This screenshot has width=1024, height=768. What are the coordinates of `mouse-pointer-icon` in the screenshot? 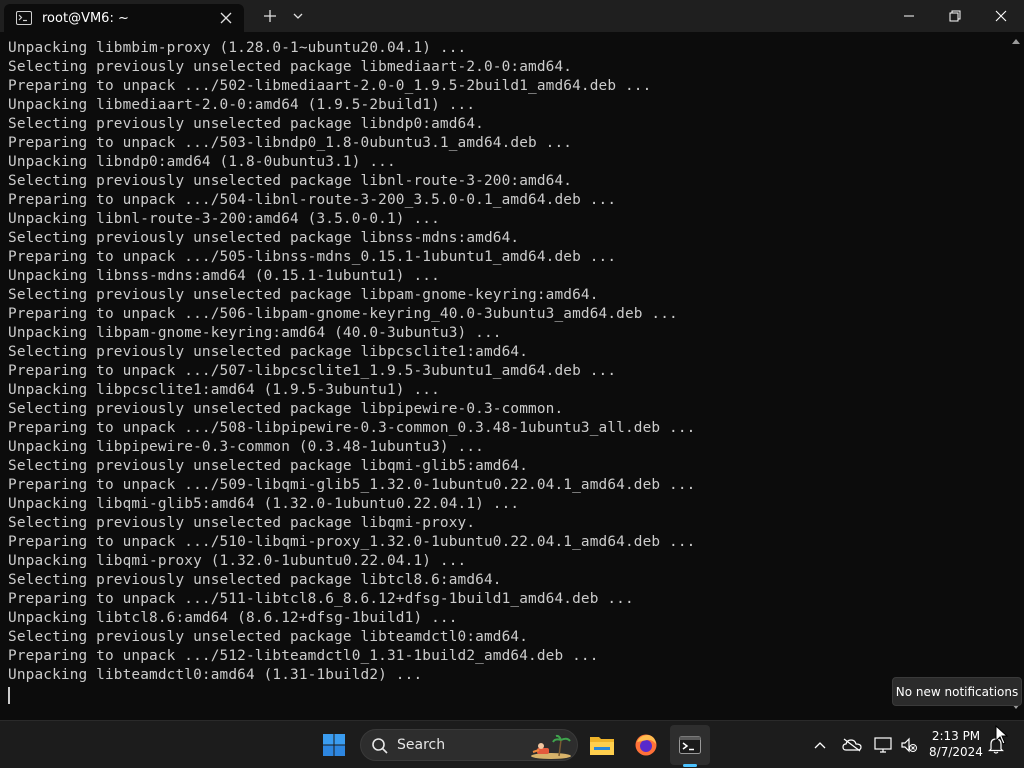 It's located at (1002, 735).